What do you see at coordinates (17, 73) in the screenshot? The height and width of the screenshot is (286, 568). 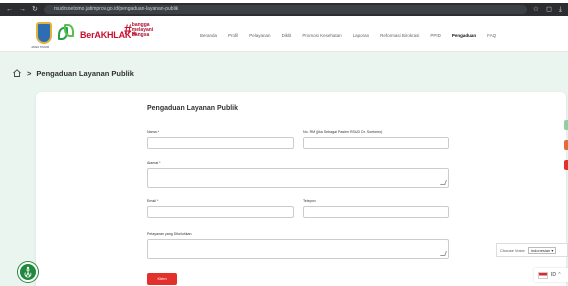 I see `home-icon` at bounding box center [17, 73].